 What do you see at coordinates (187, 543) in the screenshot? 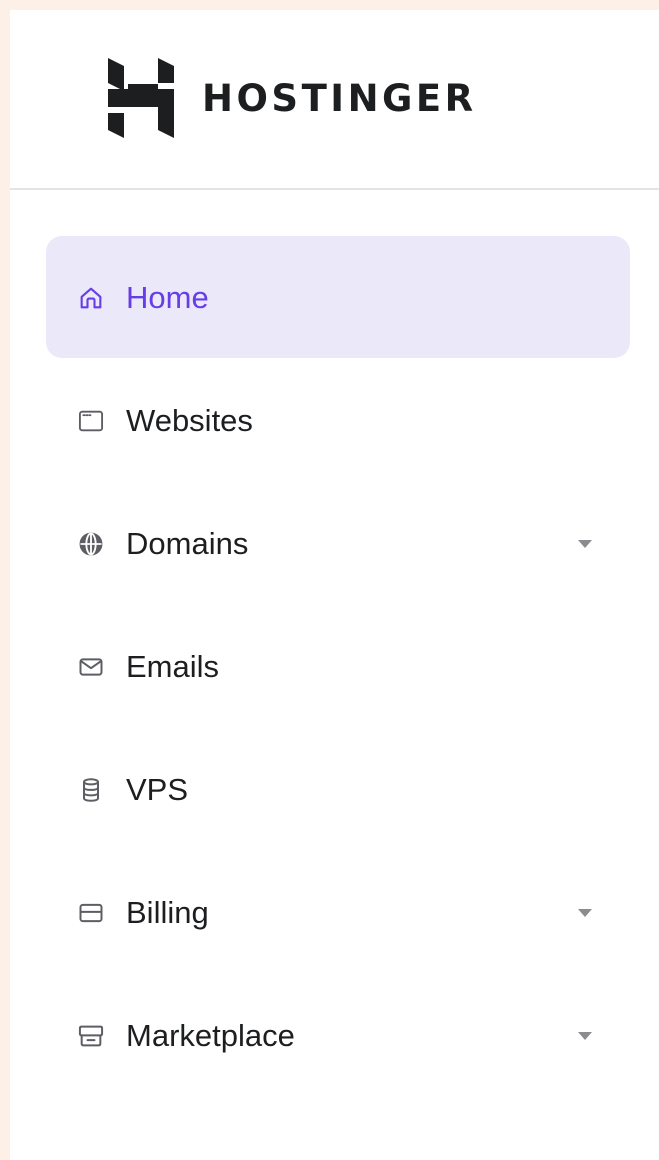
I see `sidebar-item-label: Domains` at bounding box center [187, 543].